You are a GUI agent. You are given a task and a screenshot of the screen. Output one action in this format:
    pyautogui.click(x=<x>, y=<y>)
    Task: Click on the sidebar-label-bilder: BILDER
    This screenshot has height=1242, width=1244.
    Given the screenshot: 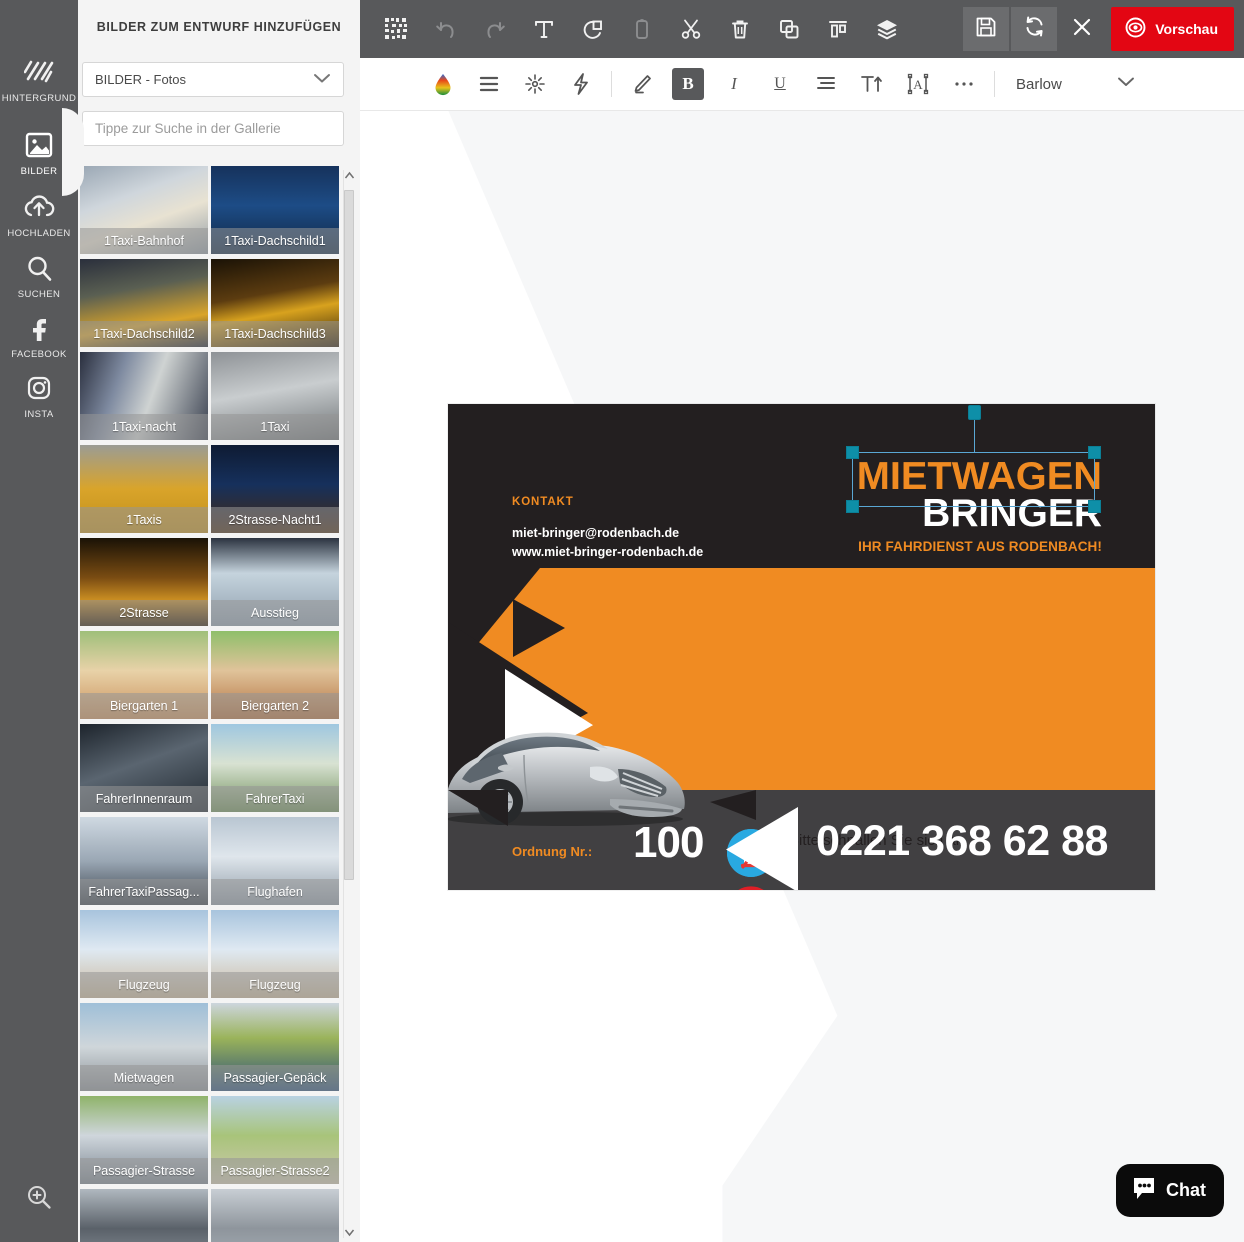 What is the action you would take?
    pyautogui.click(x=39, y=171)
    